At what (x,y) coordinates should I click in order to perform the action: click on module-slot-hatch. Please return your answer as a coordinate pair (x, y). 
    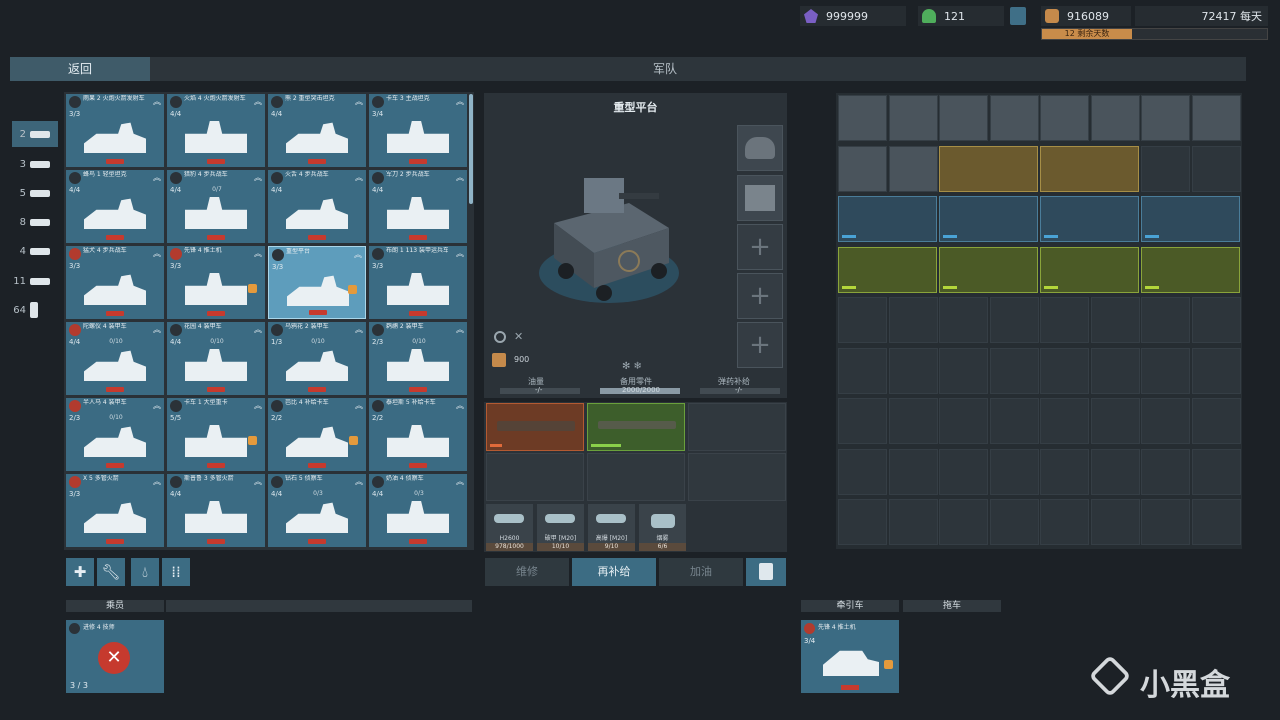
    Looking at the image, I should click on (760, 148).